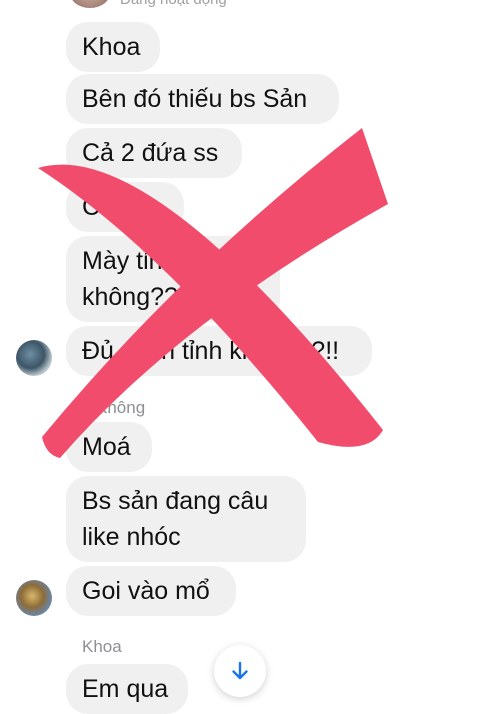  Describe the element at coordinates (131, 537) in the screenshot. I see `message-text-line: like nhóc` at that location.